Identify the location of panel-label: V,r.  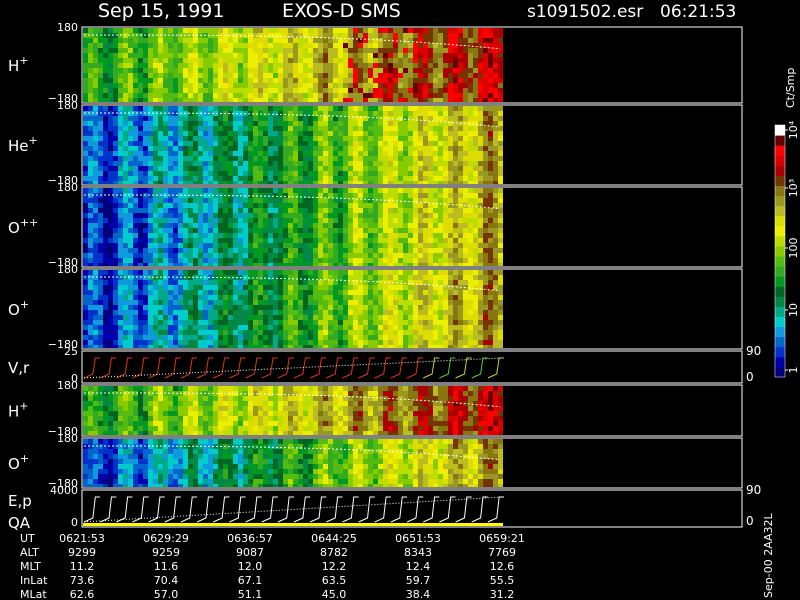
(19, 368).